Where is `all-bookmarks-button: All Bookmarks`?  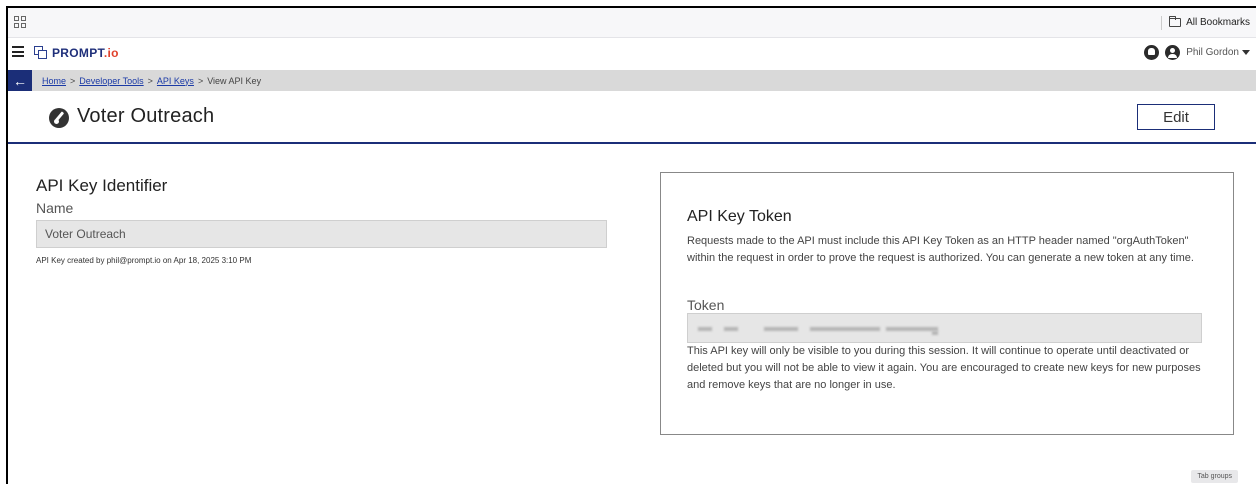
all-bookmarks-button: All Bookmarks is located at coordinates (1209, 22).